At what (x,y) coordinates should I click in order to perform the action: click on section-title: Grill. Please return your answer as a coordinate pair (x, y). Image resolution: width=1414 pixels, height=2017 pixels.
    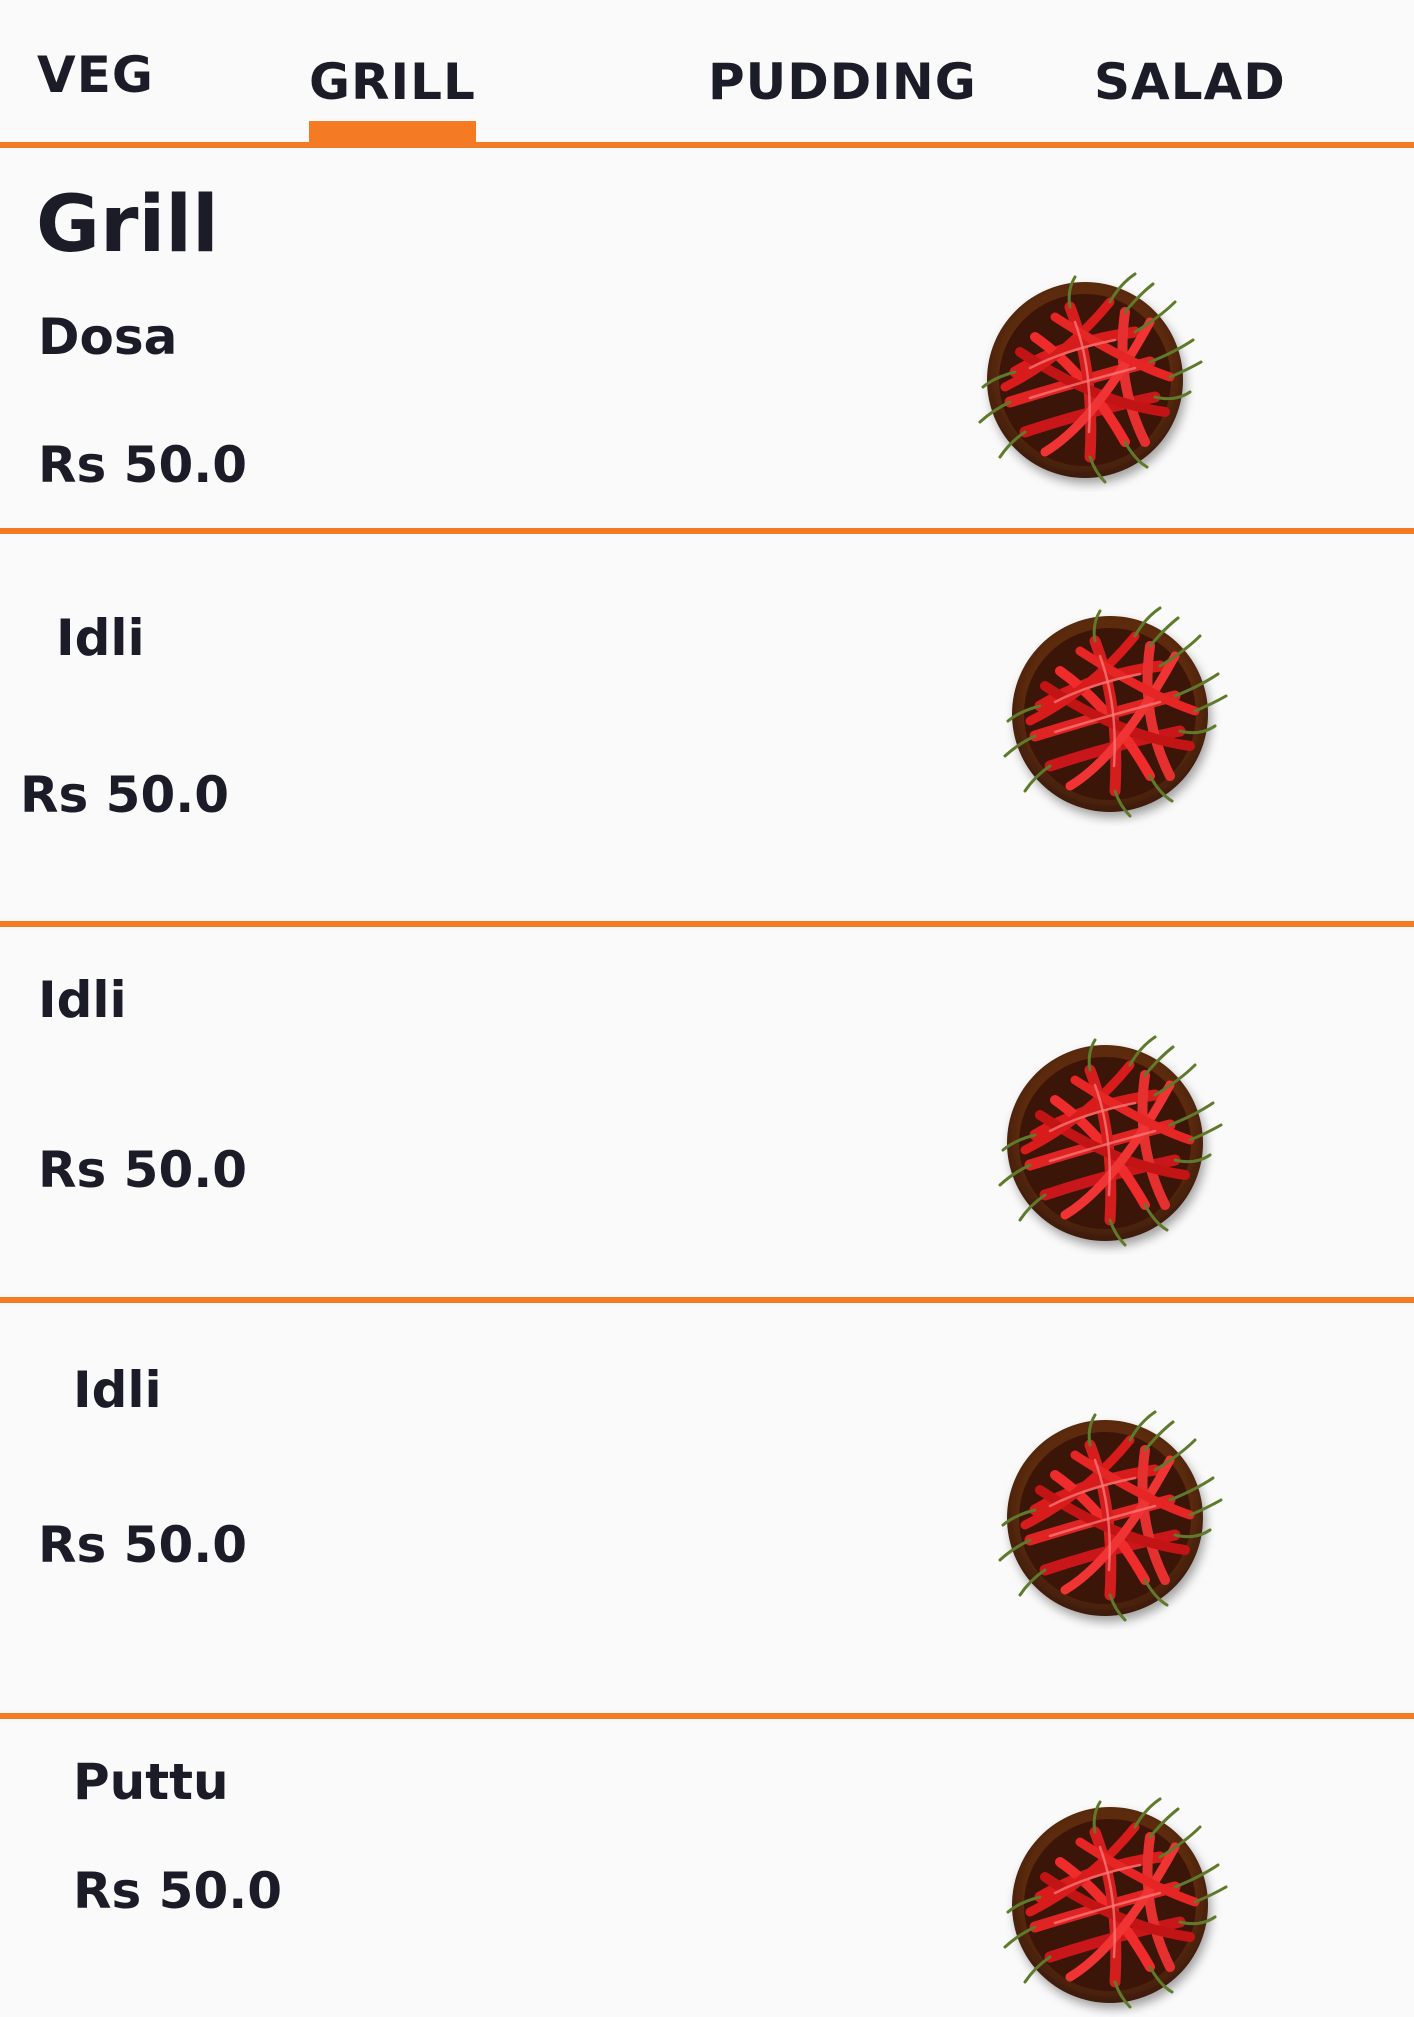
    Looking at the image, I should click on (127, 225).